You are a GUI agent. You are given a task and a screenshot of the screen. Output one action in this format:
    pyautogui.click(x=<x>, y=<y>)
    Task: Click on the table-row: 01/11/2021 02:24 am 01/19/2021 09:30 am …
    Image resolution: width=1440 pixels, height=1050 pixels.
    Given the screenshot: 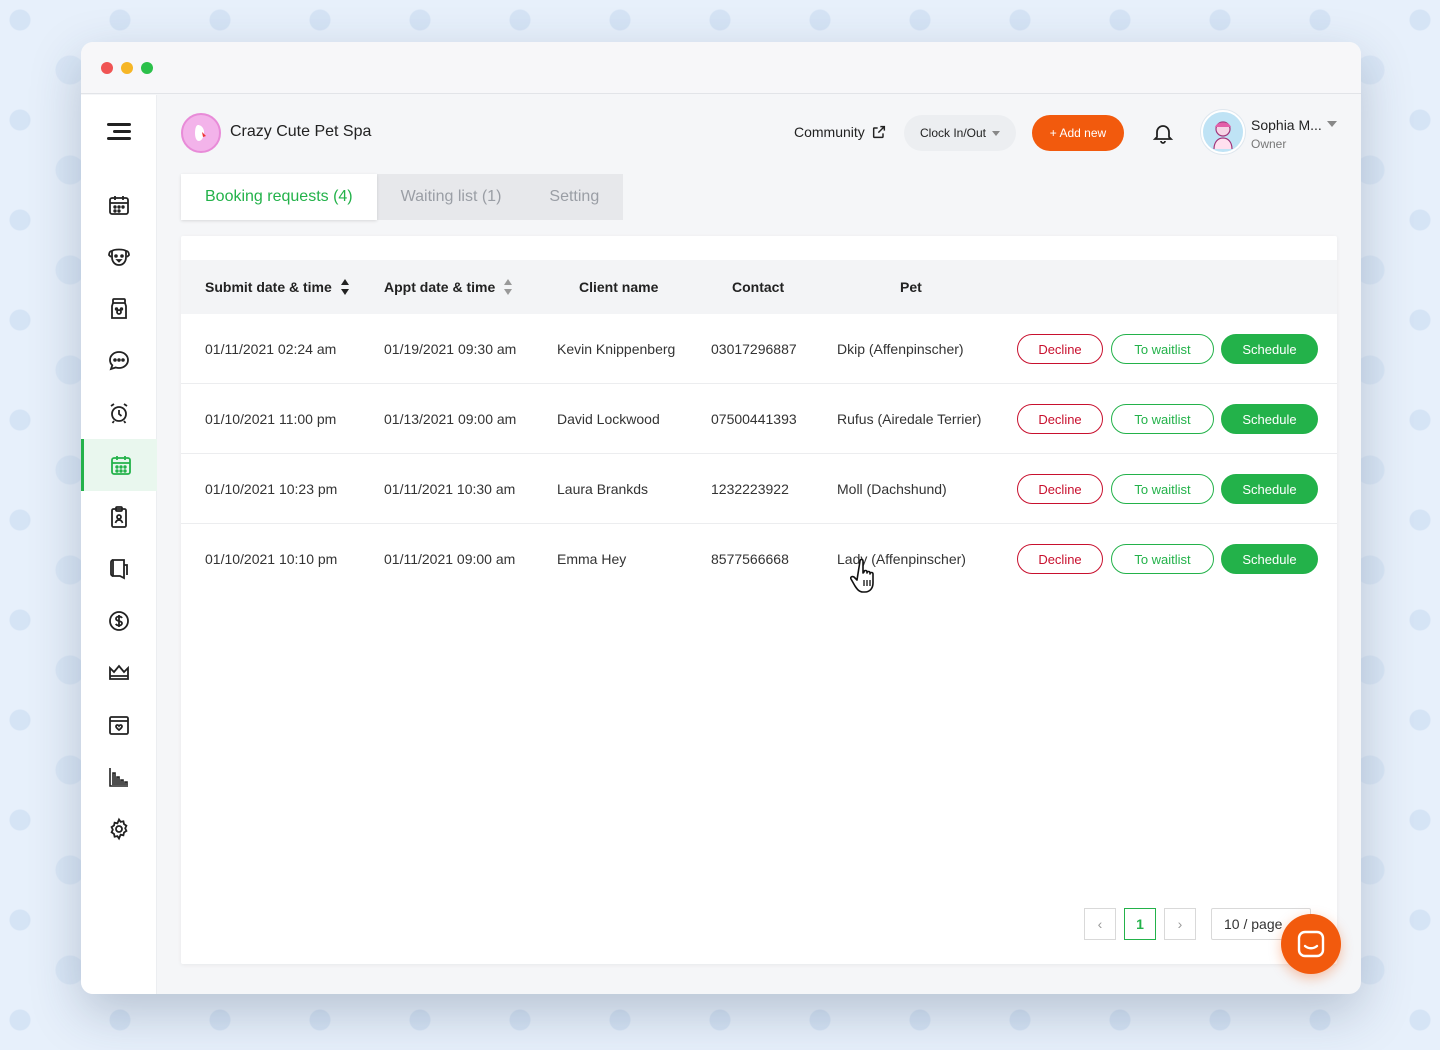 What is the action you would take?
    pyautogui.click(x=759, y=349)
    